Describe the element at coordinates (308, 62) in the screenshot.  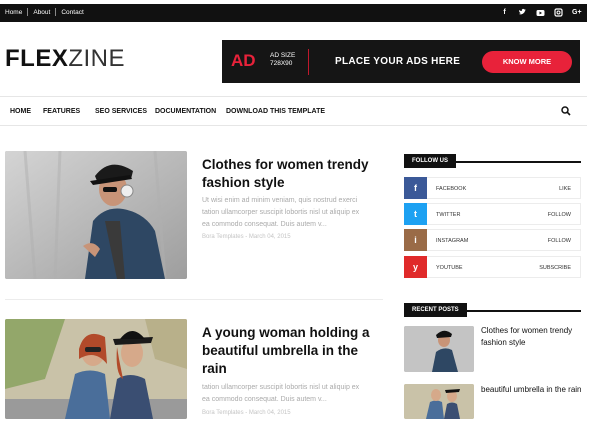
I see `ad-divider` at that location.